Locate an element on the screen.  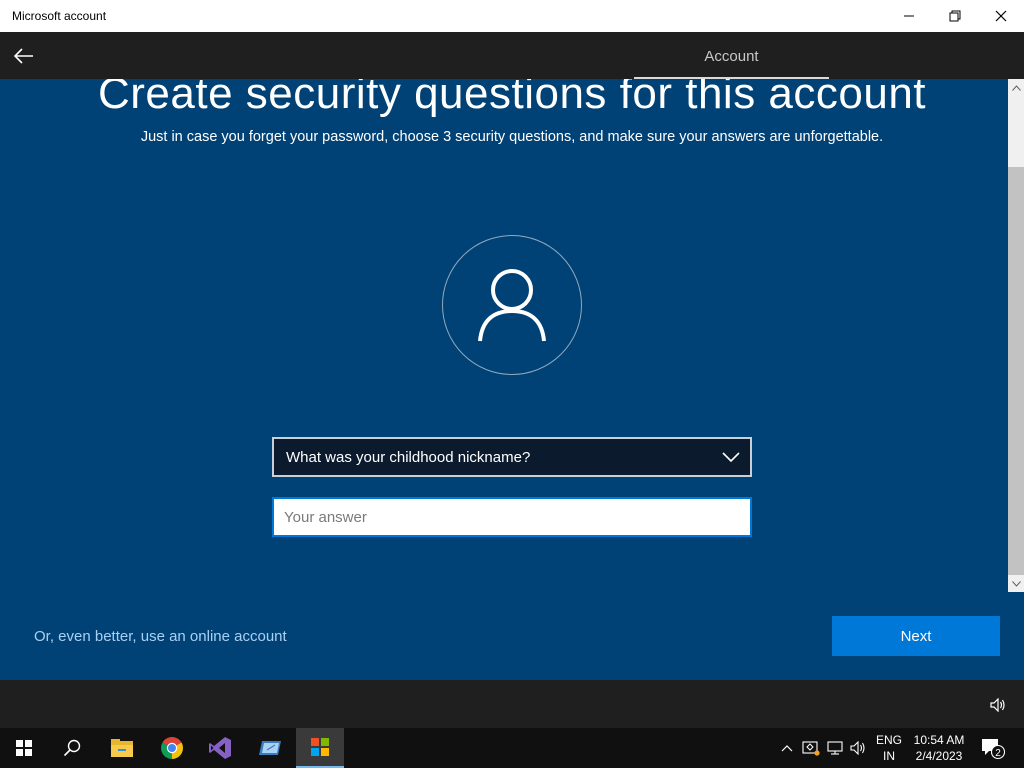
scroll-track is located at coordinates (1016, 131).